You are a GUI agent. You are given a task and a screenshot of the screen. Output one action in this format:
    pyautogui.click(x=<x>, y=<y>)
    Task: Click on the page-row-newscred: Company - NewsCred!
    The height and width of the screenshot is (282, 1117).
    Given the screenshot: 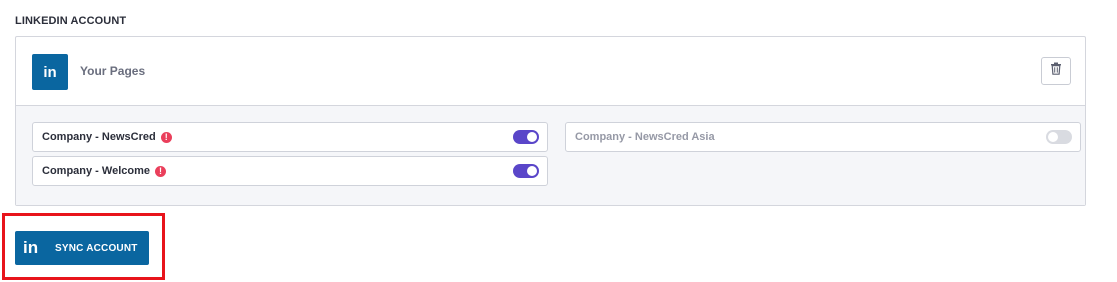 What is the action you would take?
    pyautogui.click(x=290, y=137)
    